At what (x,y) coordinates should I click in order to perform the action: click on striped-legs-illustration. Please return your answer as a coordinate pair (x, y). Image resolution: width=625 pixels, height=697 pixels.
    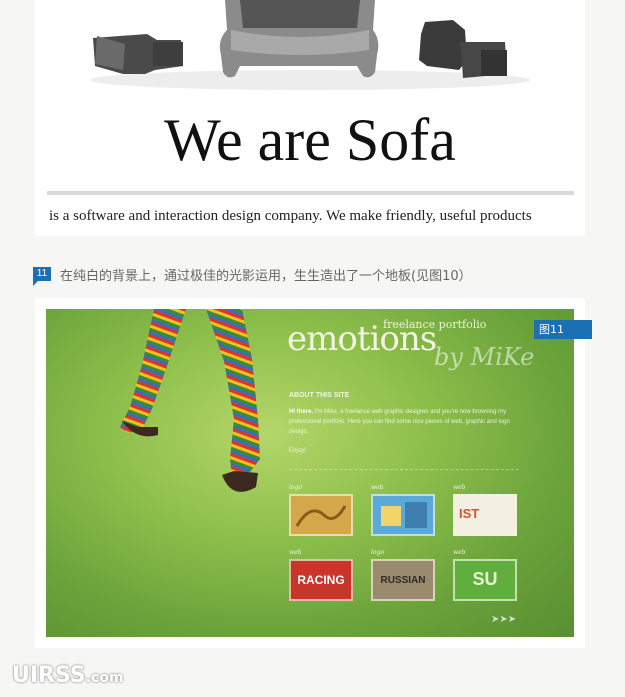
    Looking at the image, I should click on (190, 400).